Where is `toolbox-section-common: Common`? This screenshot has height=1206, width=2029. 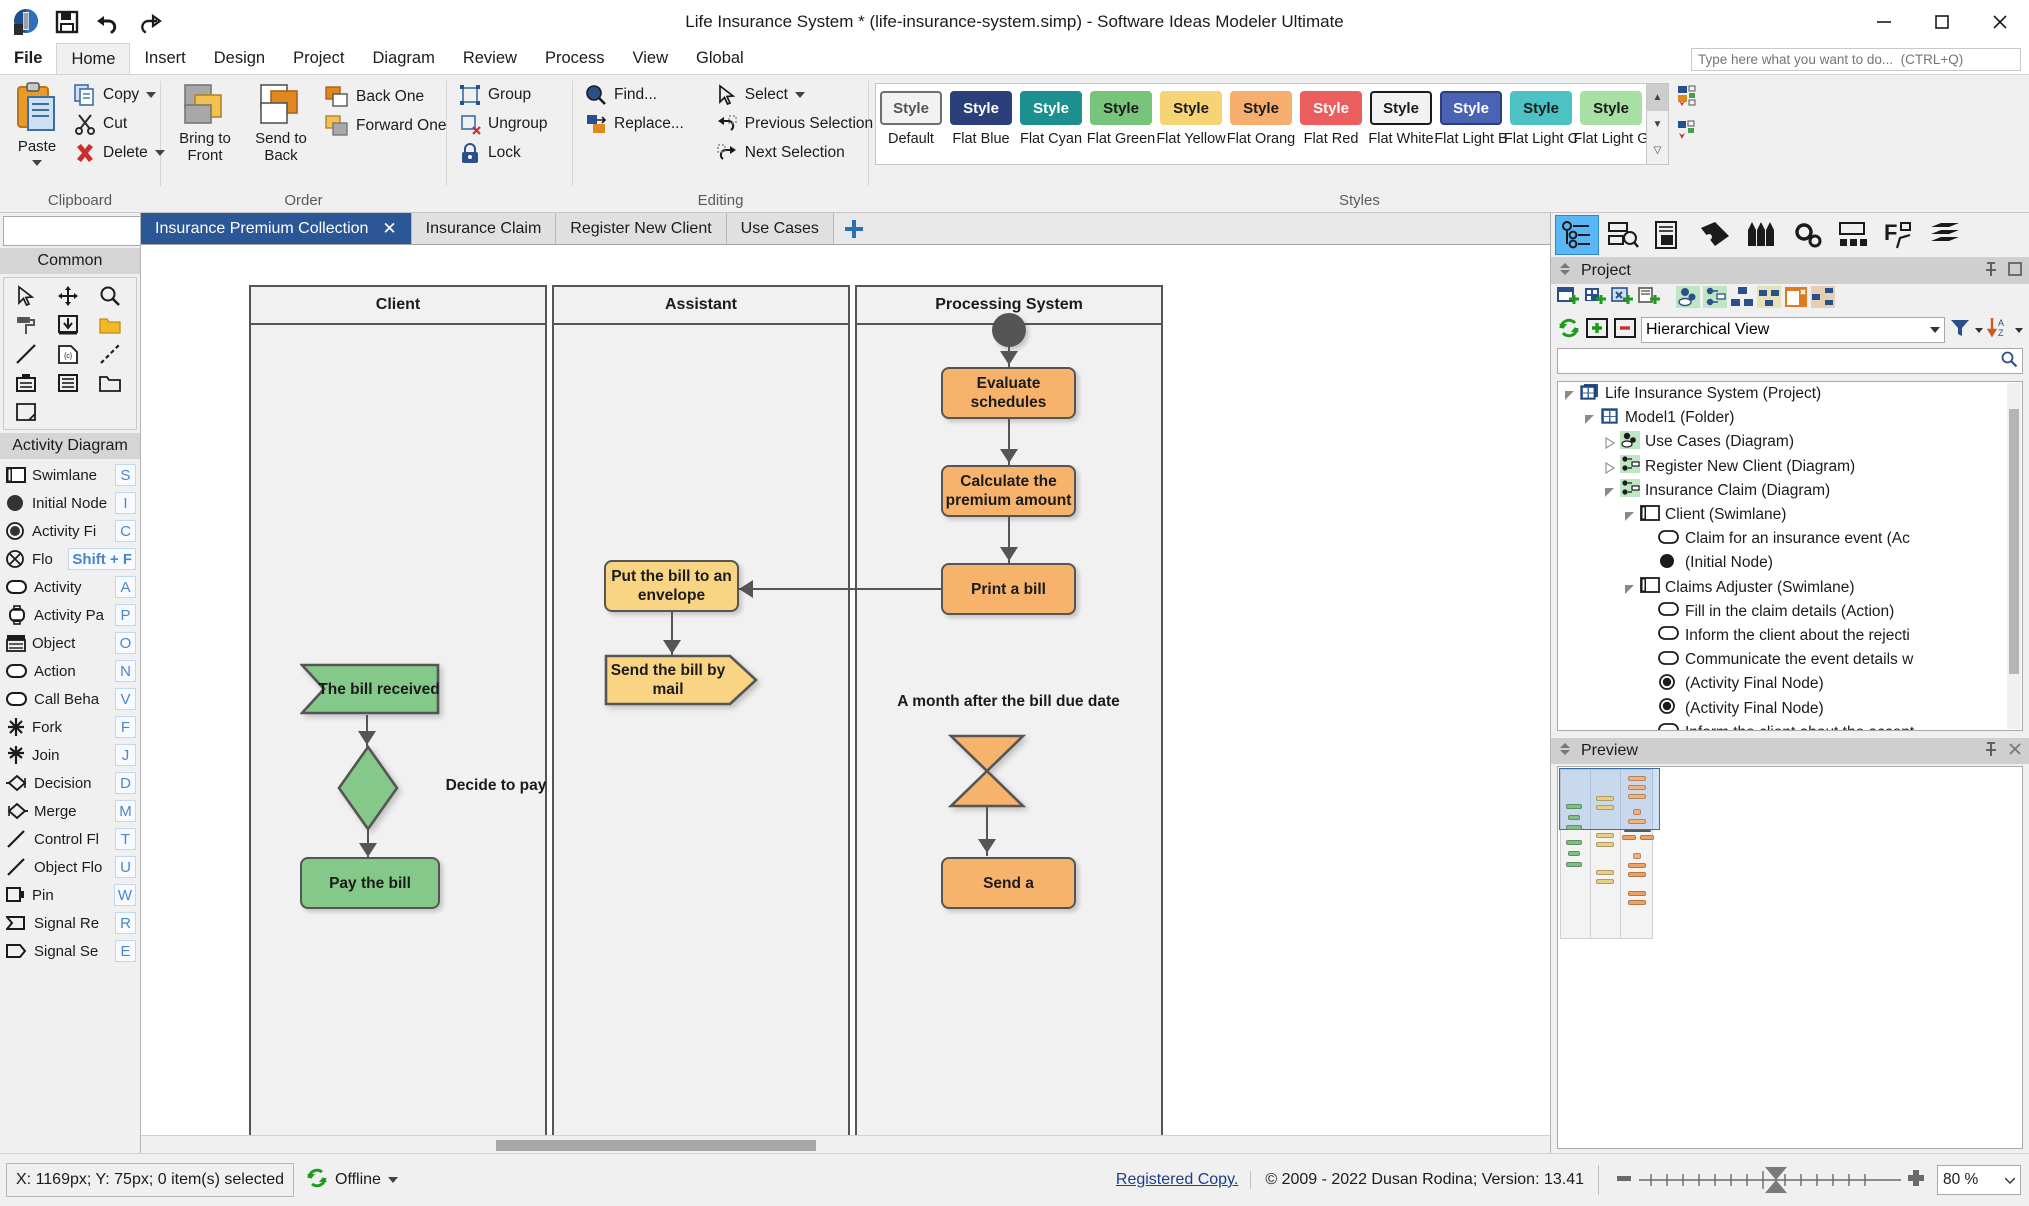
toolbox-section-common: Common is located at coordinates (70, 261).